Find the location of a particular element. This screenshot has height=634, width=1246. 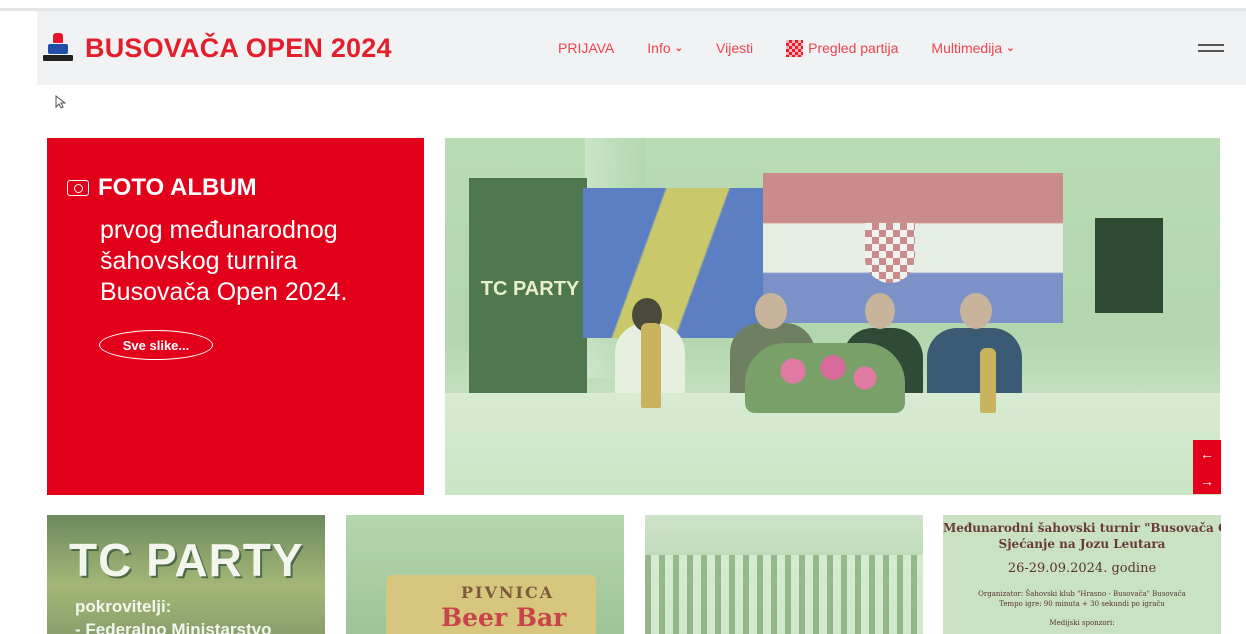

nav-multimedija: Multimedija ⌄ is located at coordinates (972, 48).